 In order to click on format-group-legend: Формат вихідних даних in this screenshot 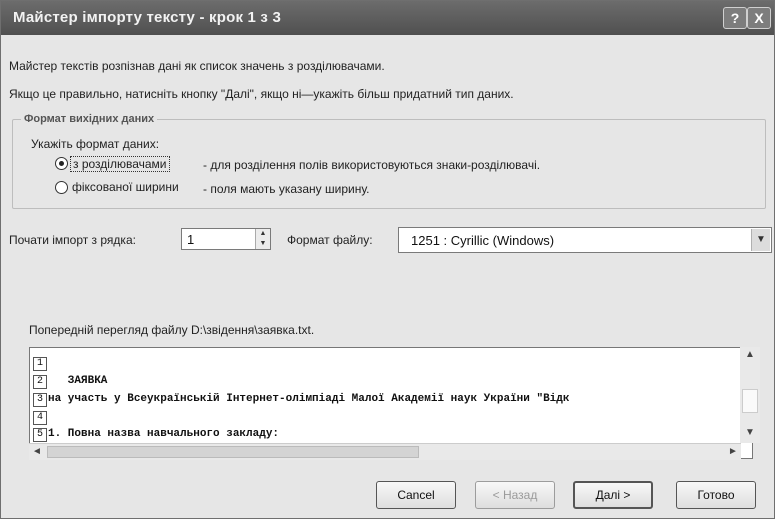, I will do `click(89, 119)`.